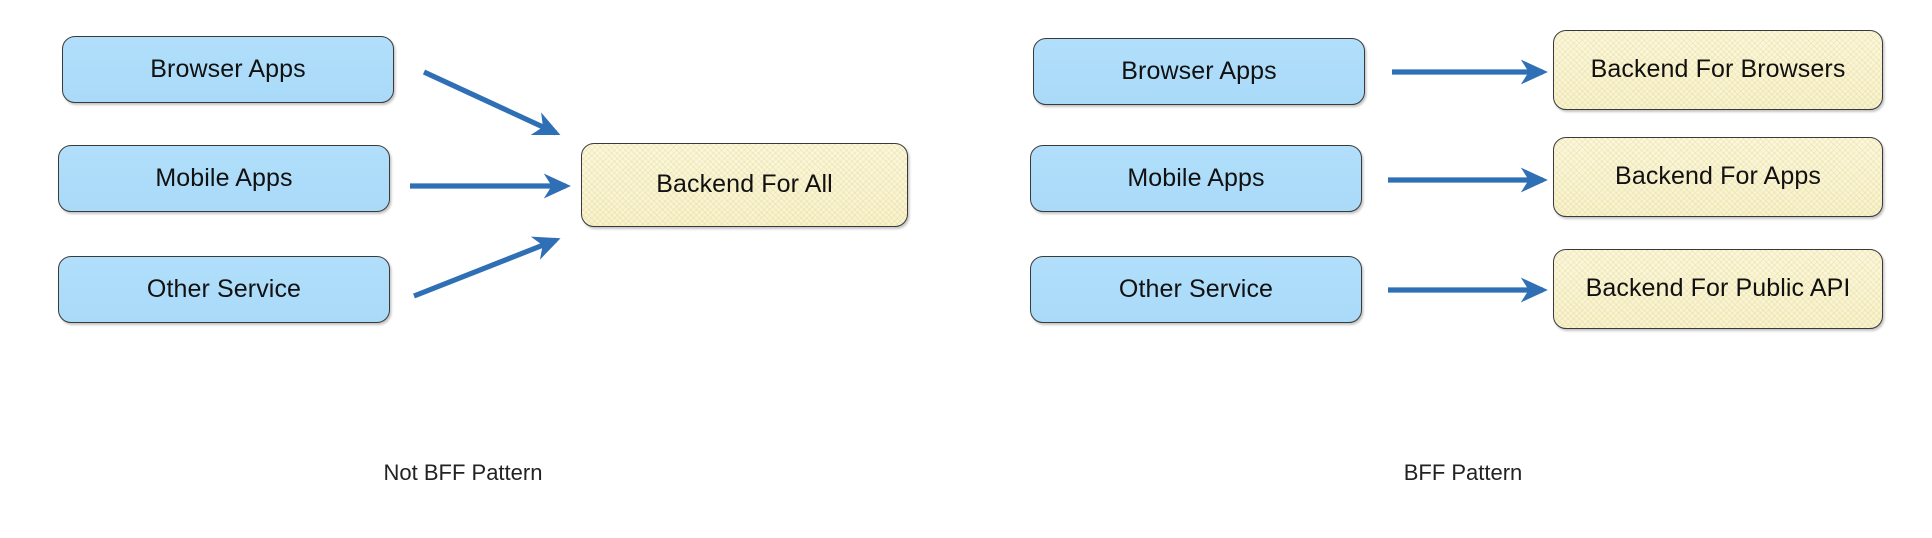 This screenshot has width=1932, height=538. I want to click on node-other-service-right: Other Service, so click(1196, 289).